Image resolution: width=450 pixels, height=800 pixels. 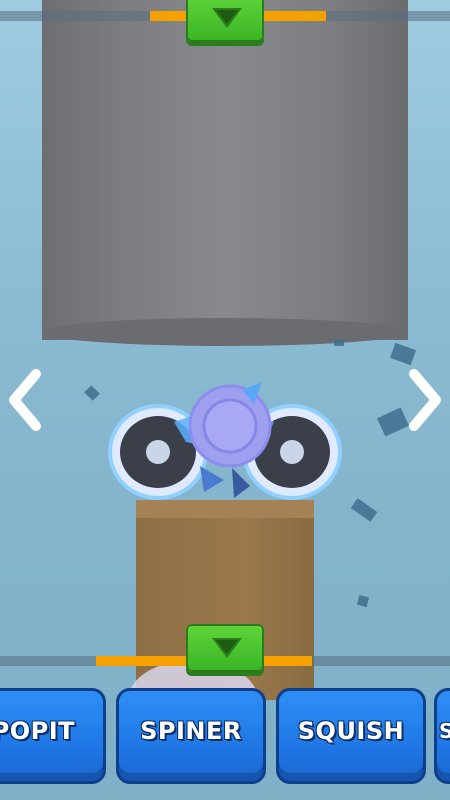 I want to click on bottom-marker-button, so click(x=225, y=648).